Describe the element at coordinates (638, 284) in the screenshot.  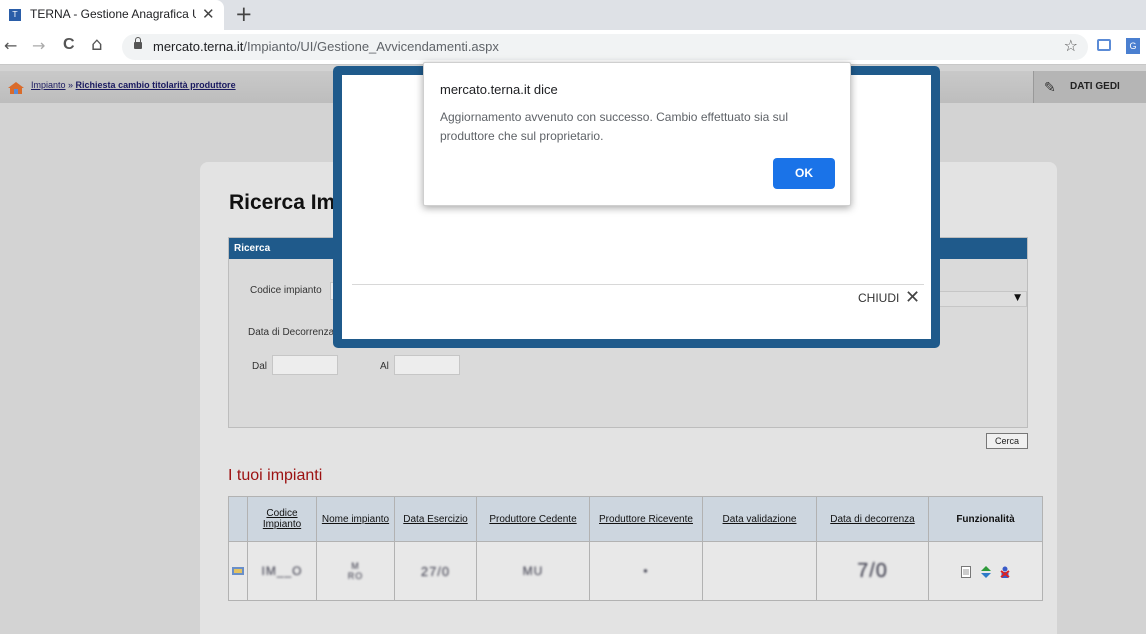
I see `modal-divider` at that location.